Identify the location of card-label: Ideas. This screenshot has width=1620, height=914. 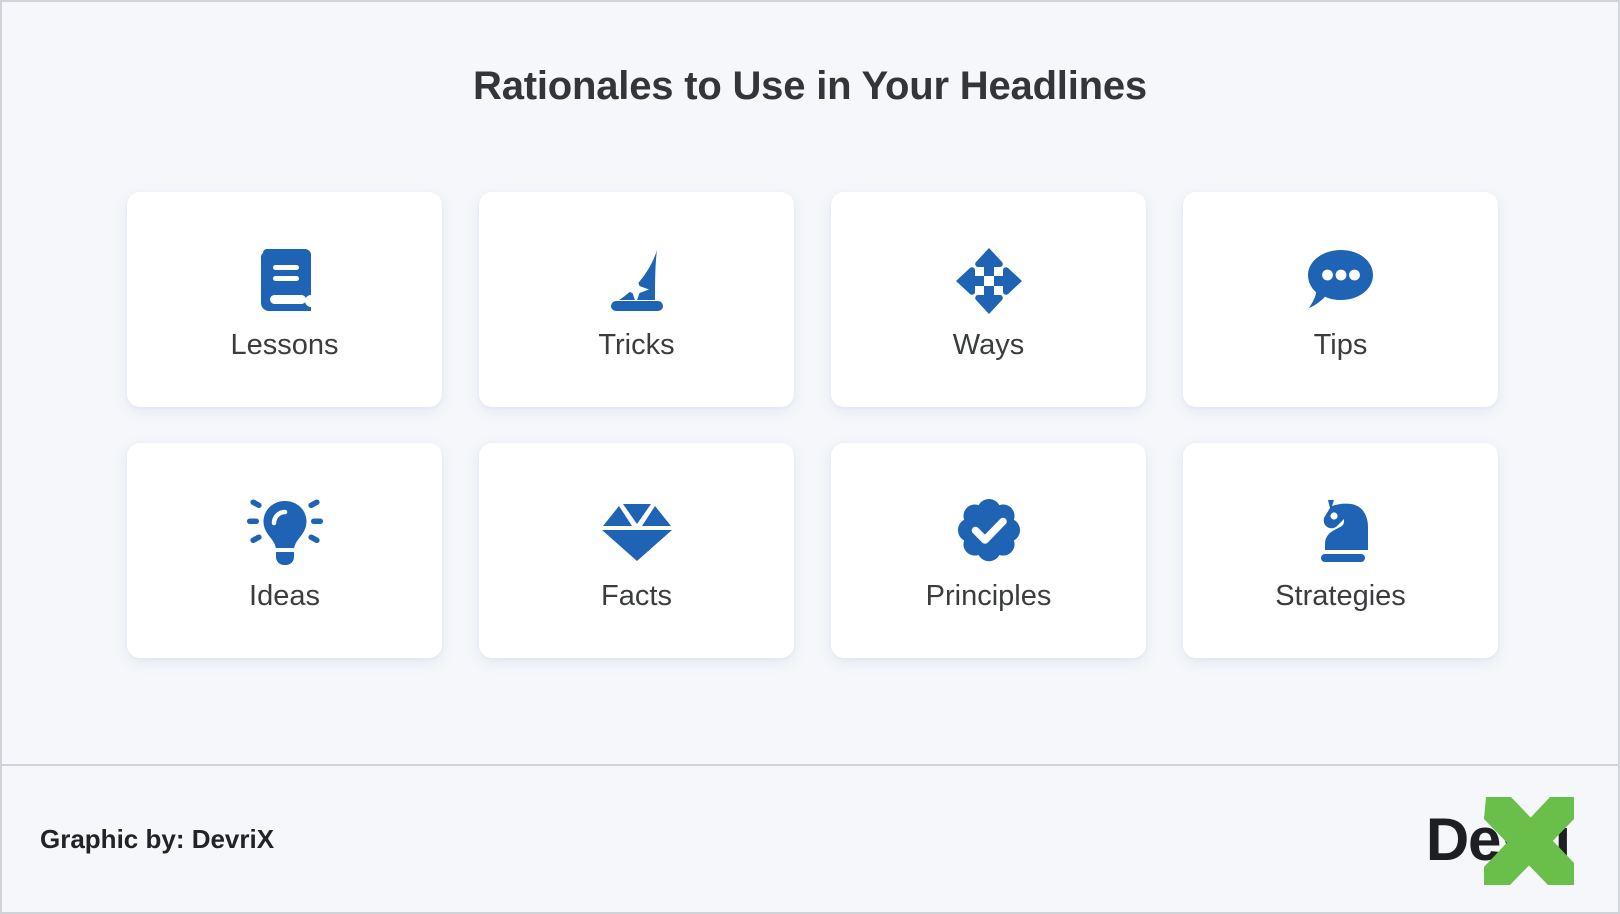
(284, 595).